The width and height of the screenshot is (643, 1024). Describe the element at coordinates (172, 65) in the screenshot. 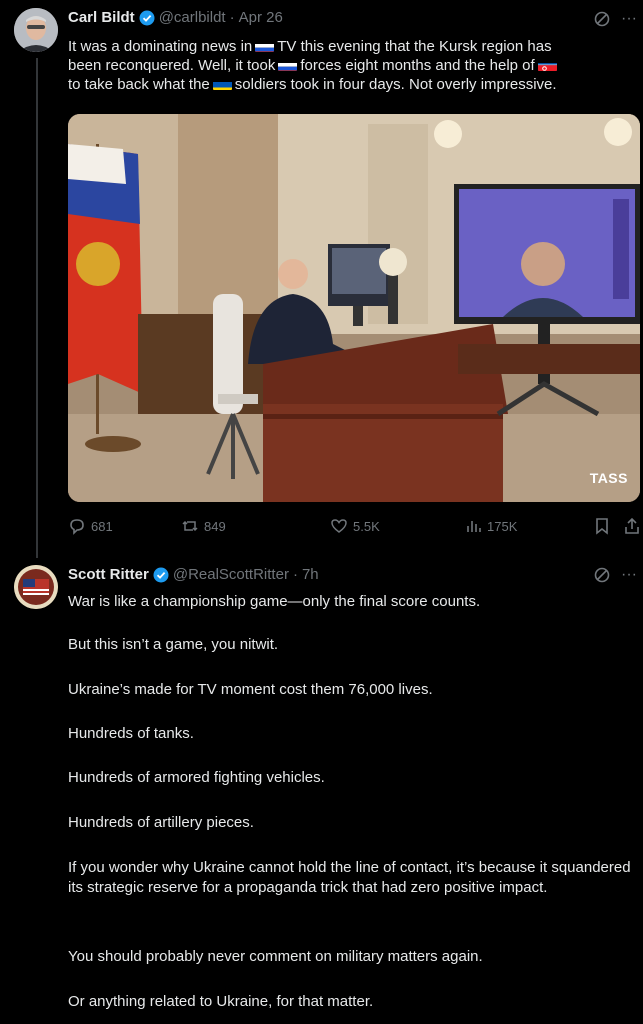

I see `tweet-text-part: been reconquered. Well, it took` at that location.